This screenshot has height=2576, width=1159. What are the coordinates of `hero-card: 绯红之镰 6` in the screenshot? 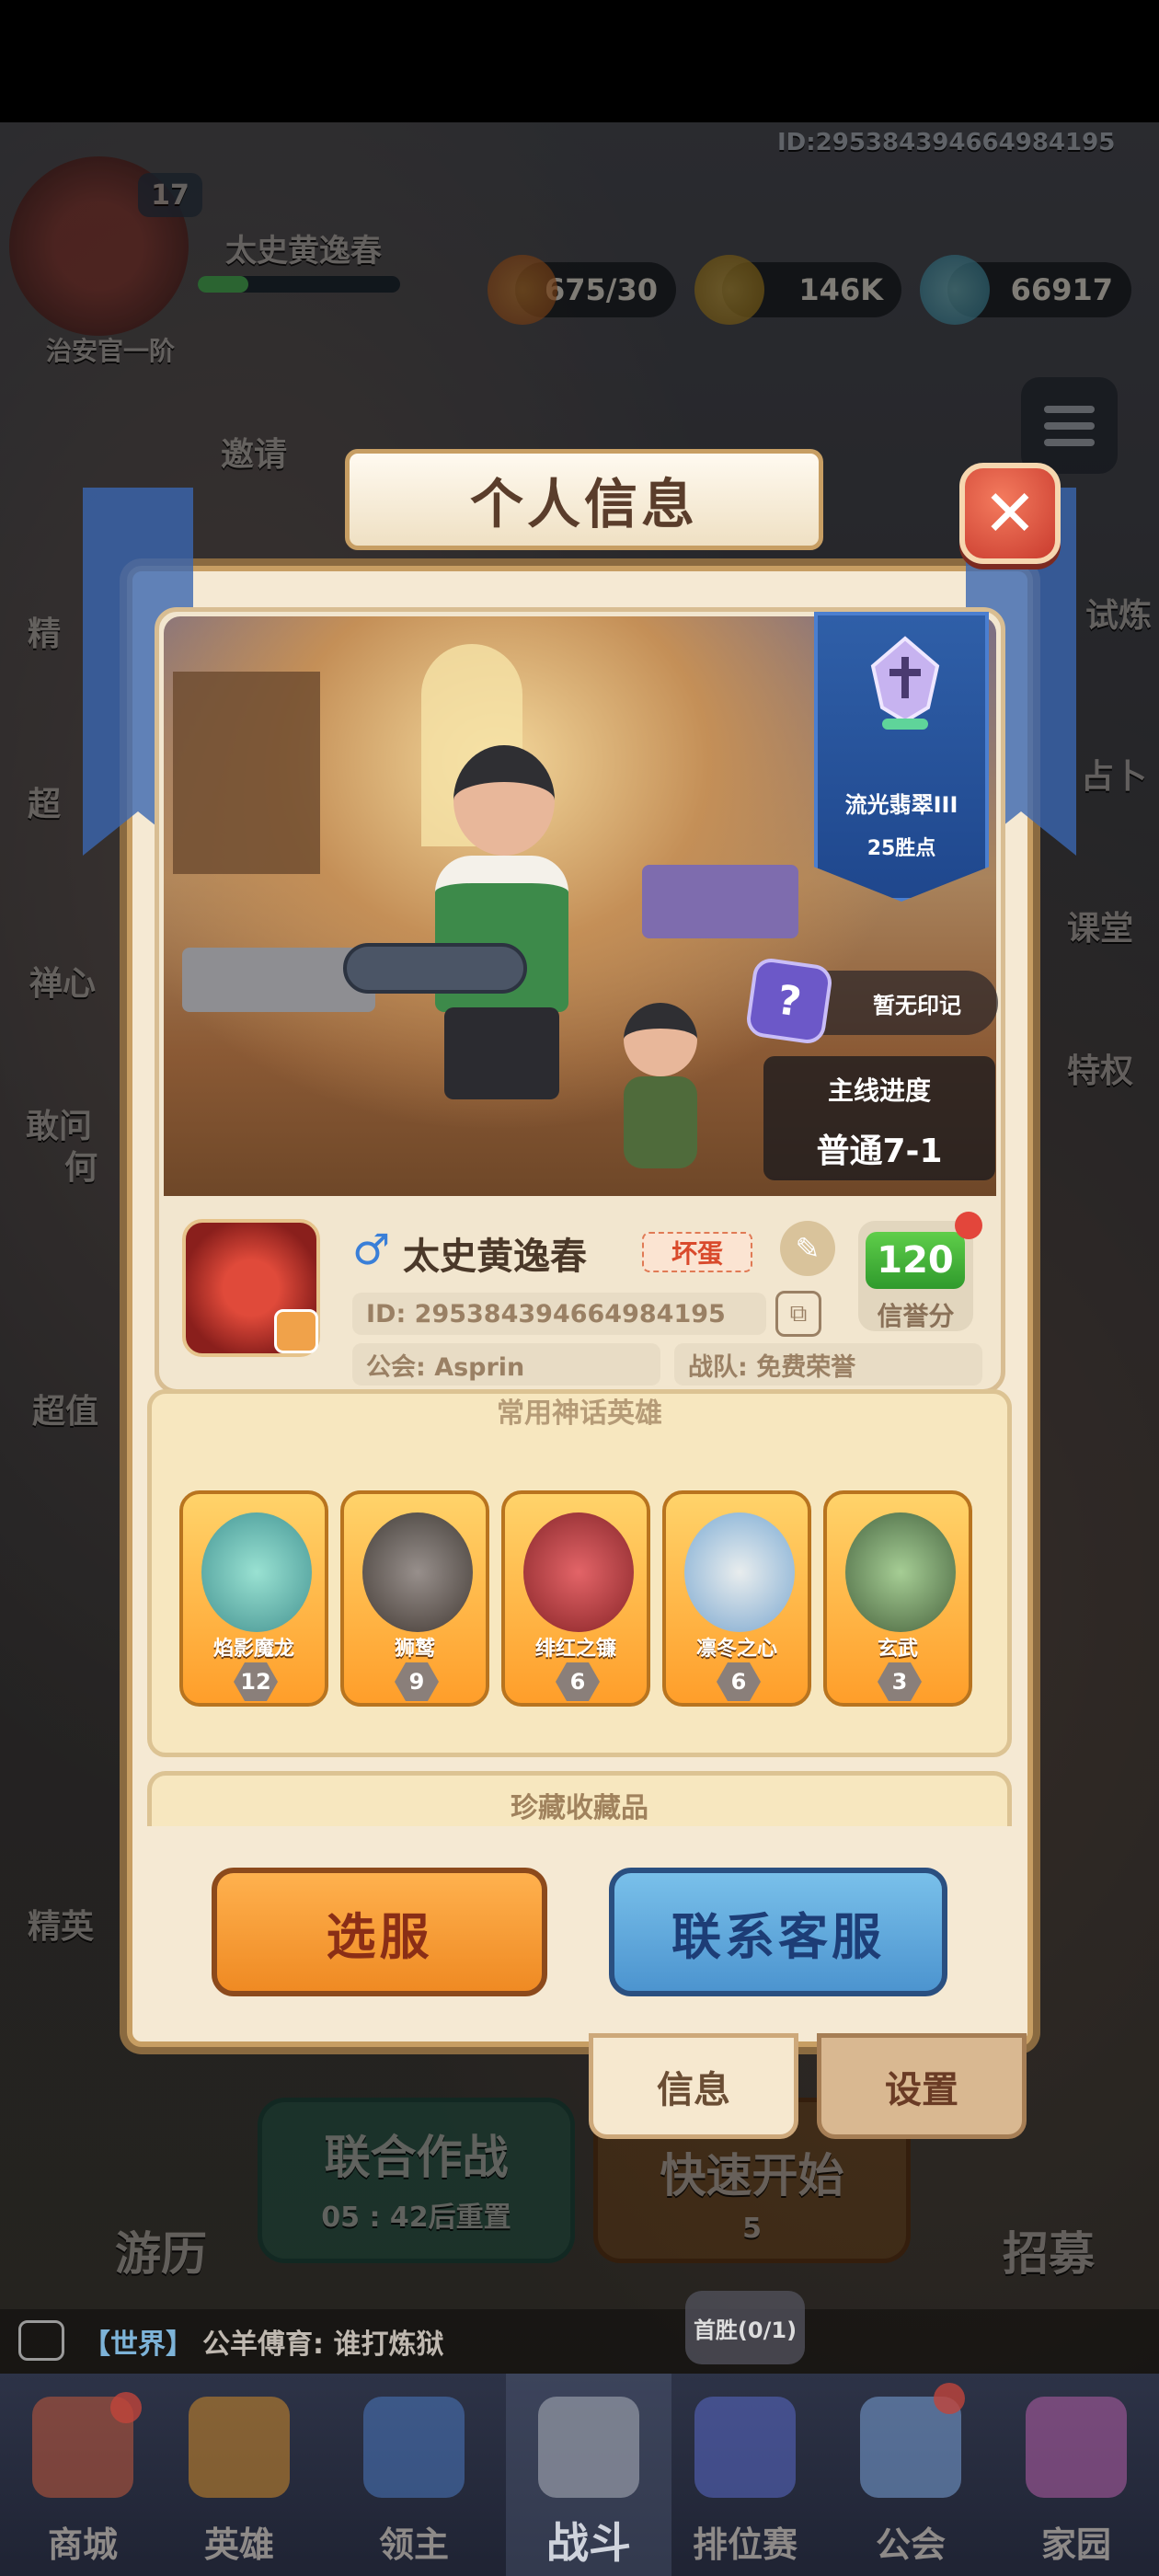 It's located at (575, 1598).